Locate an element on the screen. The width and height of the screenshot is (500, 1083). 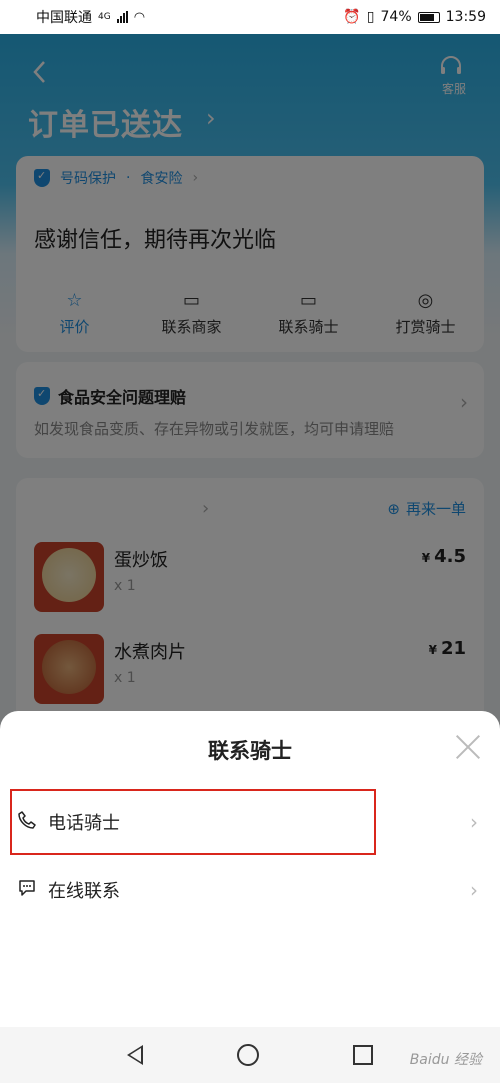
signal-icon is located at coordinates (122, 17).